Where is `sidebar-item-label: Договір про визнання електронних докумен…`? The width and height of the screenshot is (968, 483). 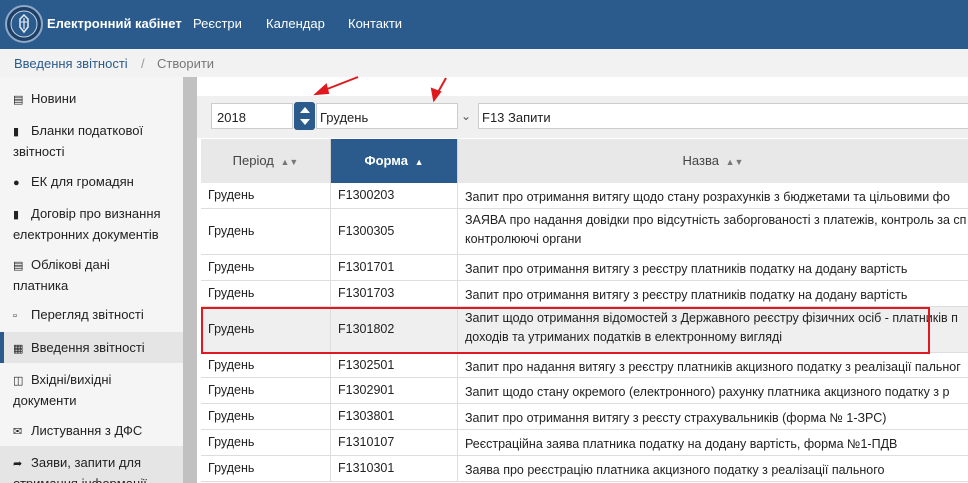 sidebar-item-label: Договір про визнання електронних докумен… is located at coordinates (87, 224).